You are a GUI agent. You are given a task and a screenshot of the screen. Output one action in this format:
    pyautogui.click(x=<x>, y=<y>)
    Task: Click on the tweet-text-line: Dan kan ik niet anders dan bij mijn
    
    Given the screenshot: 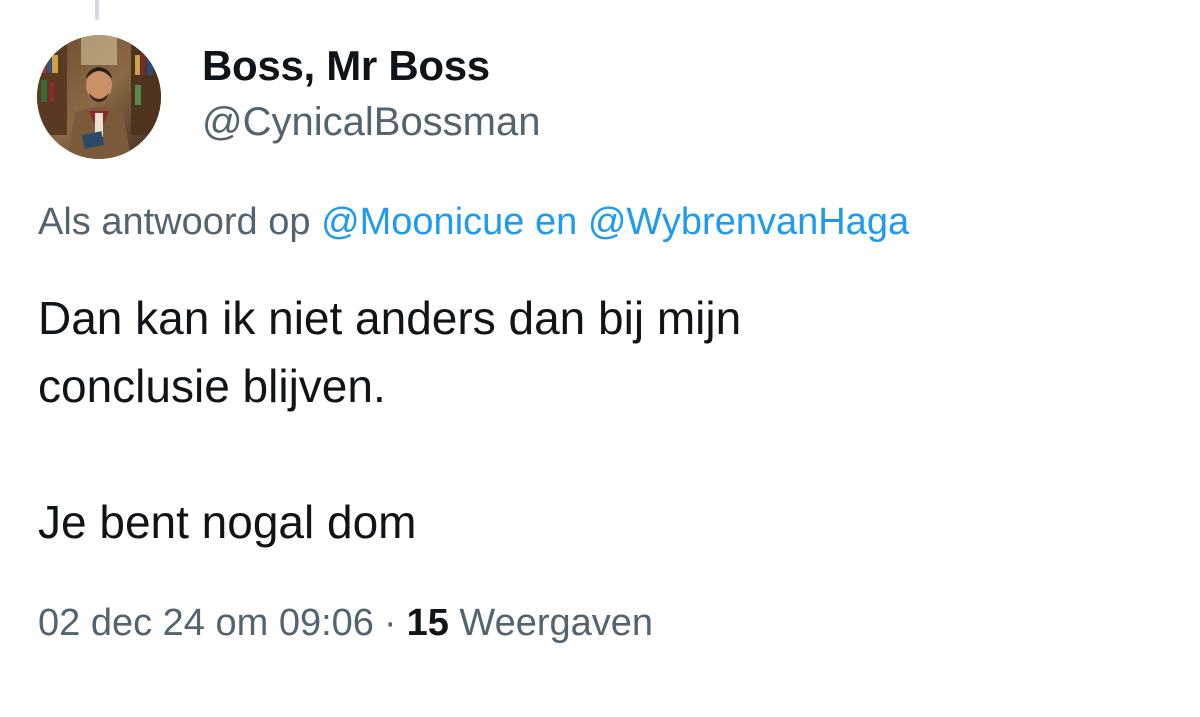 What is the action you would take?
    pyautogui.click(x=390, y=318)
    